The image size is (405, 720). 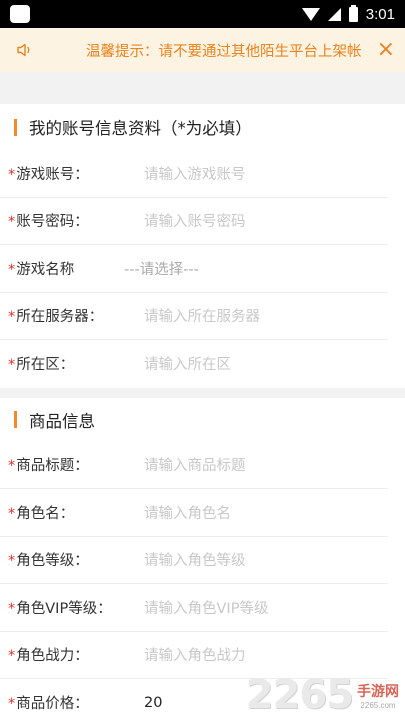 I want to click on role-vip-level-row: *角色VIP等级： 请输入角色VIP等级, so click(x=194, y=608).